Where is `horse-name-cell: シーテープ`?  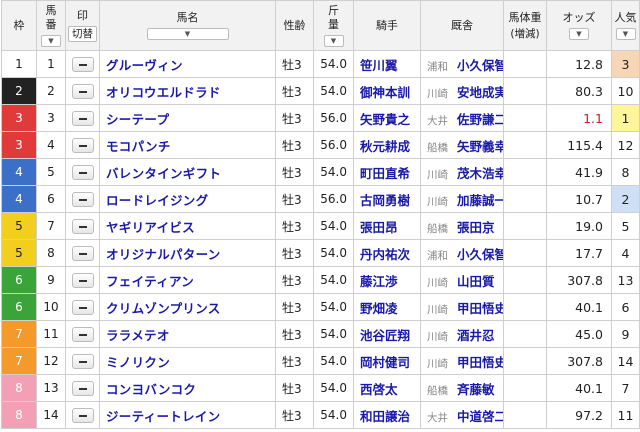 horse-name-cell: シーテープ is located at coordinates (187, 118).